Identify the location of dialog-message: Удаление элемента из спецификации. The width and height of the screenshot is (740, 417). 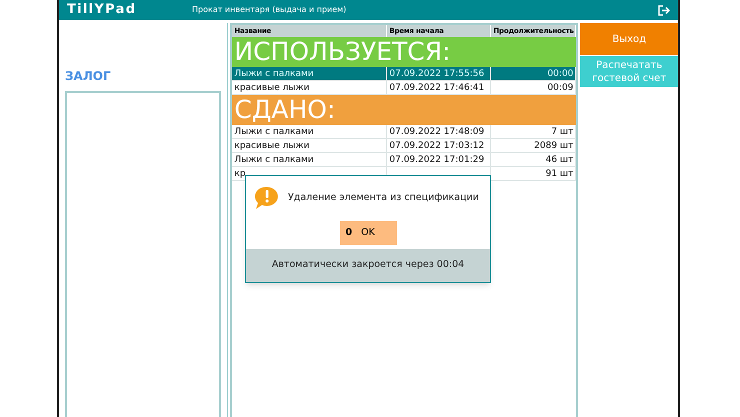
(383, 197).